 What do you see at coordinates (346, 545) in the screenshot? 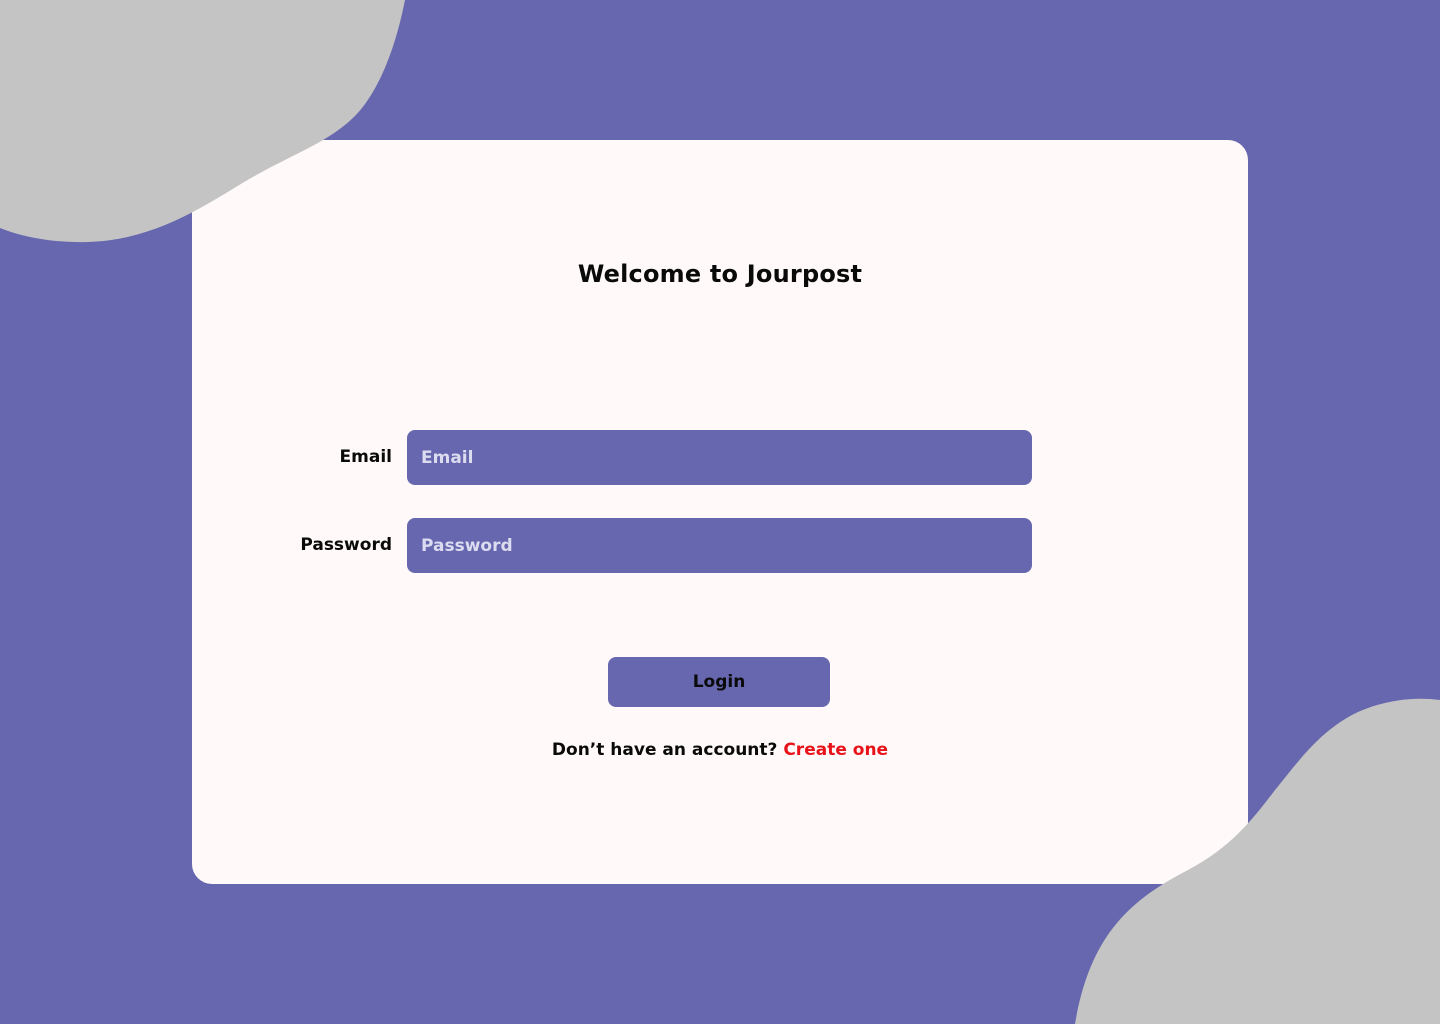
I see `password-label: Password` at bounding box center [346, 545].